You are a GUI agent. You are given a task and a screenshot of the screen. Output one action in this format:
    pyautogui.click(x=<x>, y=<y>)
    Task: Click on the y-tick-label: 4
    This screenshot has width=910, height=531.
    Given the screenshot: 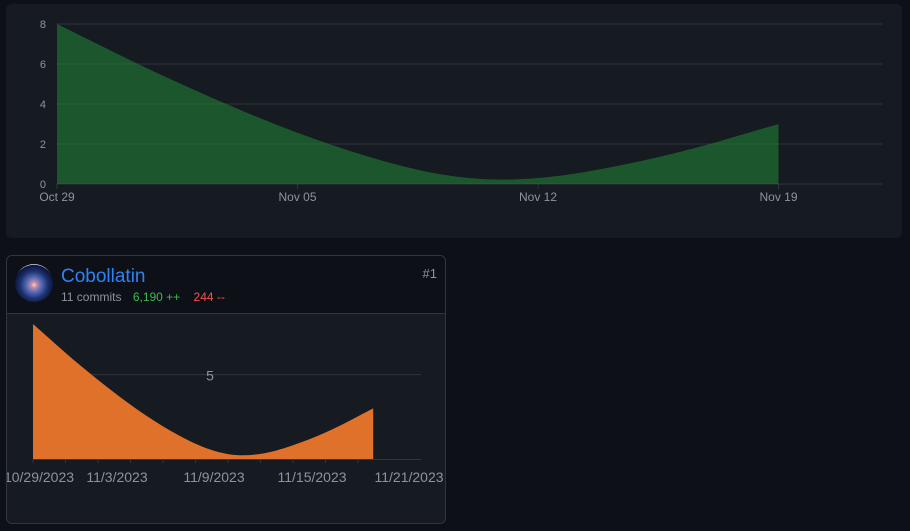 What is the action you would take?
    pyautogui.click(x=43, y=105)
    